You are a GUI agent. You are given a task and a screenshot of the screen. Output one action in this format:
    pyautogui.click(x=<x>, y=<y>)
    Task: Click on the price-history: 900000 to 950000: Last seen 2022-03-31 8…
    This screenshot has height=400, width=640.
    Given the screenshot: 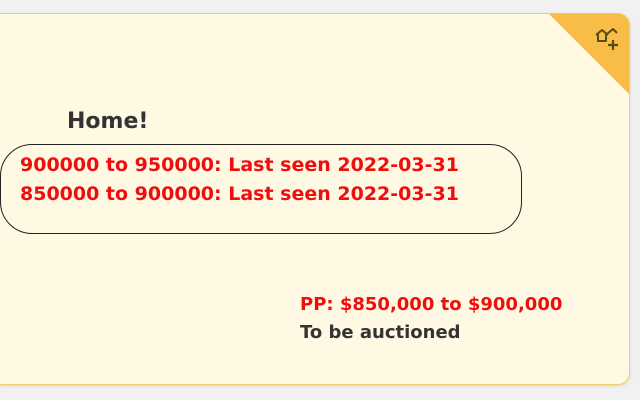 What is the action you would take?
    pyautogui.click(x=239, y=180)
    